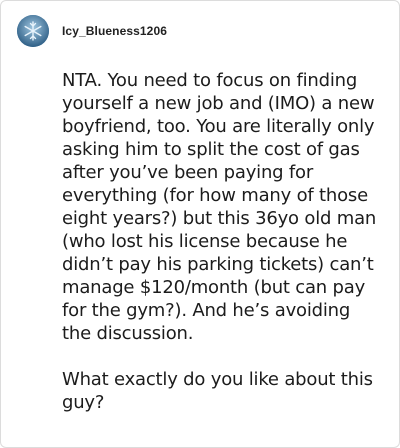 The width and height of the screenshot is (400, 448). I want to click on comment-paragraph: What exactly do you like about this guy?, so click(217, 391).